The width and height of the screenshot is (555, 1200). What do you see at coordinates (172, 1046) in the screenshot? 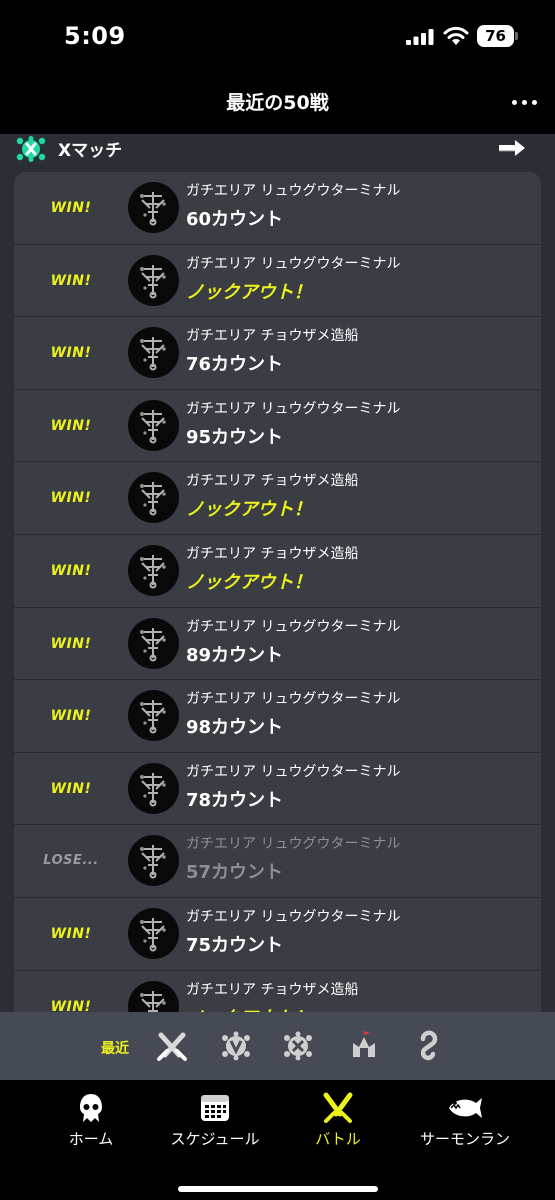
I see `regular-battle-icon` at bounding box center [172, 1046].